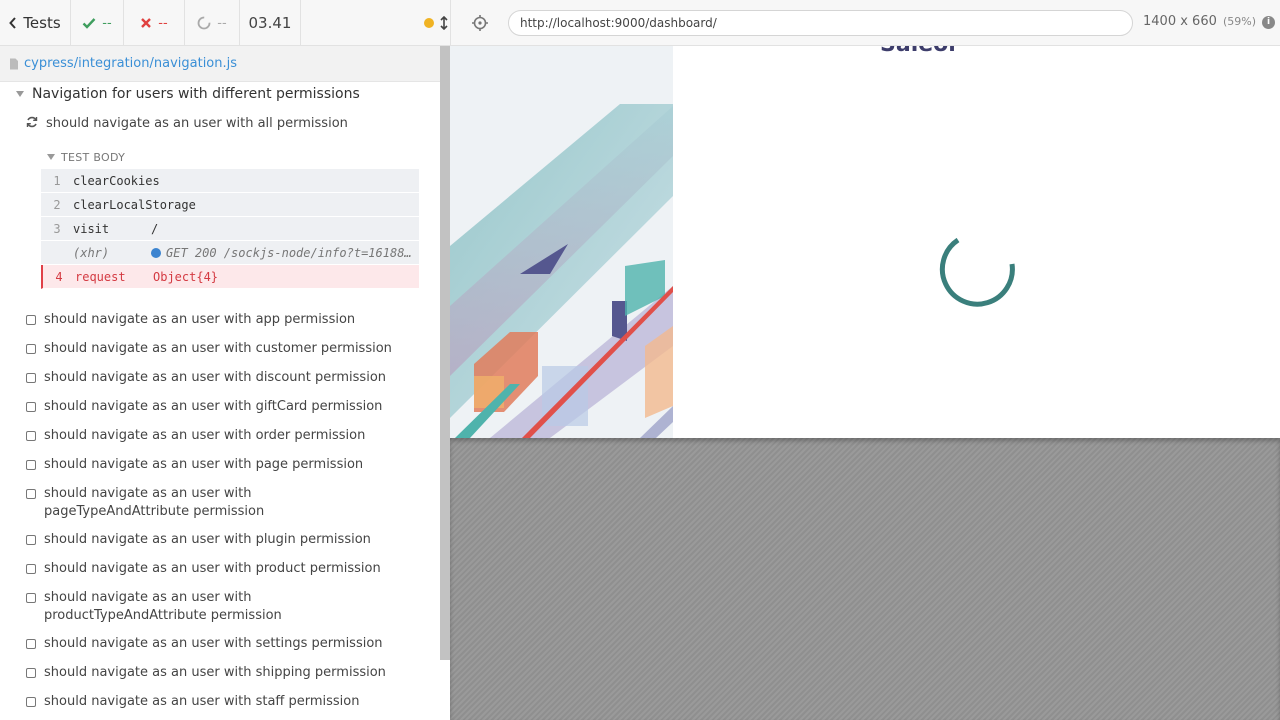  Describe the element at coordinates (230, 205) in the screenshot. I see `command-row: 2 clearLocalStorage` at that location.